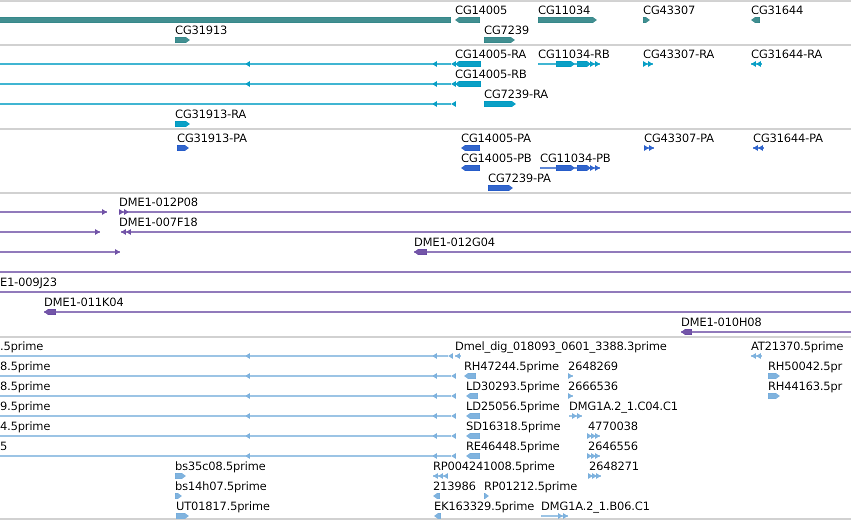 The width and height of the screenshot is (851, 521). Describe the element at coordinates (564, 10) in the screenshot. I see `feature-label: CG11034` at that location.